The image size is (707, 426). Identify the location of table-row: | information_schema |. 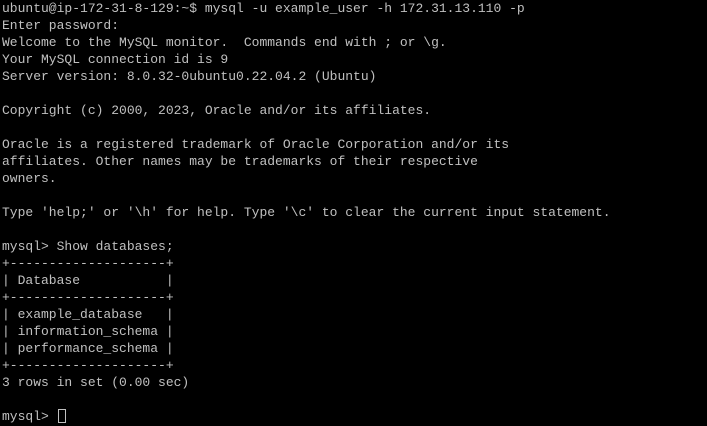
(88, 331).